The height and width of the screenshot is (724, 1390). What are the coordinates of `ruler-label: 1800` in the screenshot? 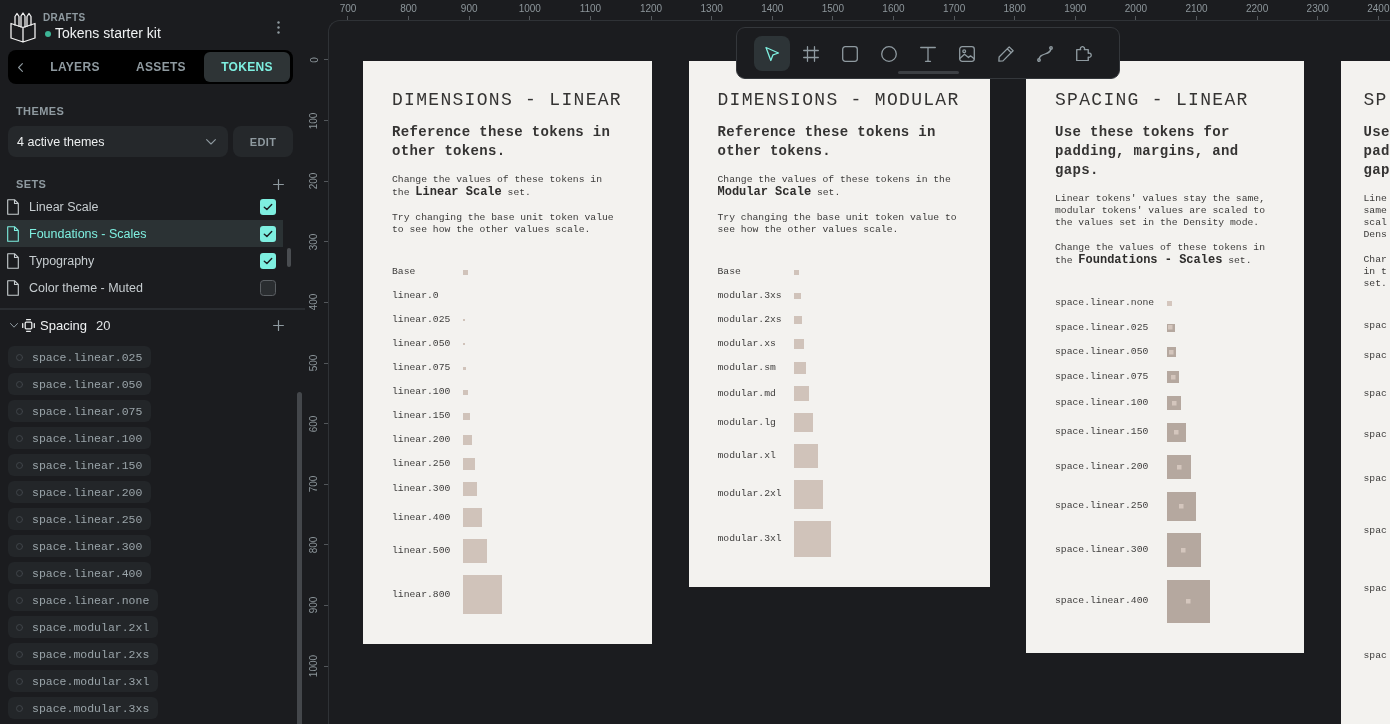 It's located at (1014, 9).